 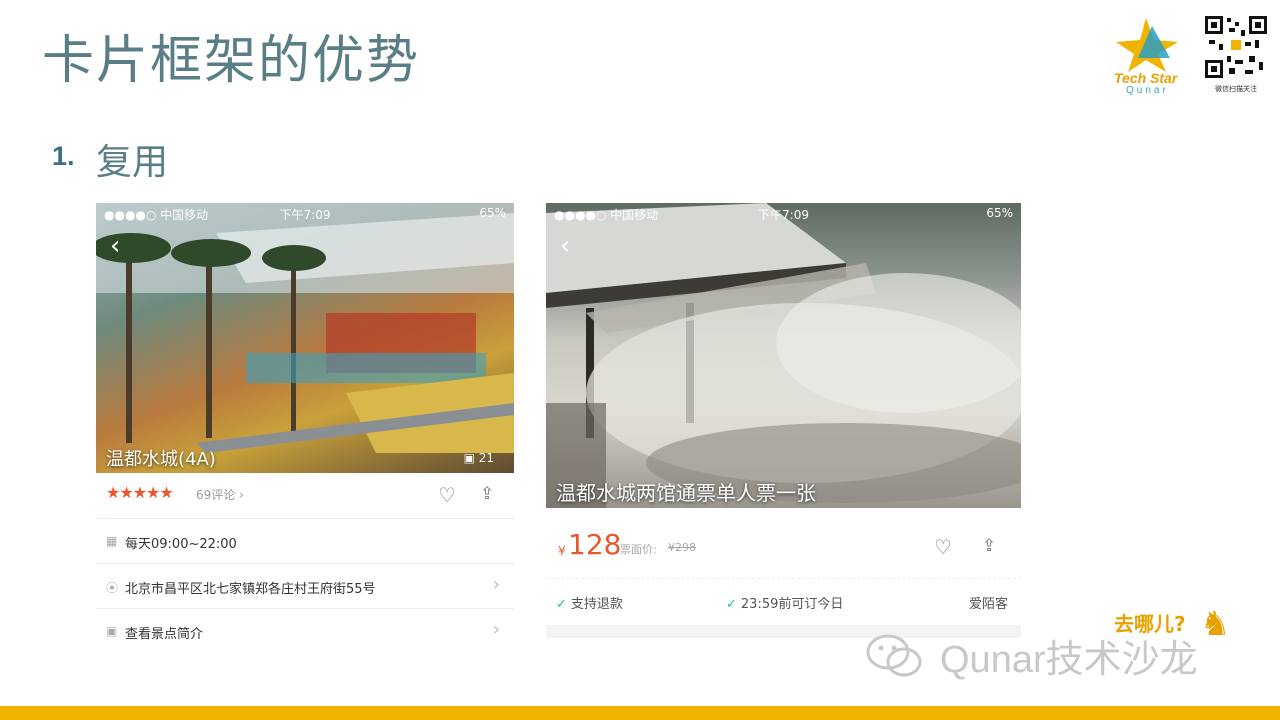 I want to click on intro-link-text: 查看景点简介, so click(x=164, y=634).